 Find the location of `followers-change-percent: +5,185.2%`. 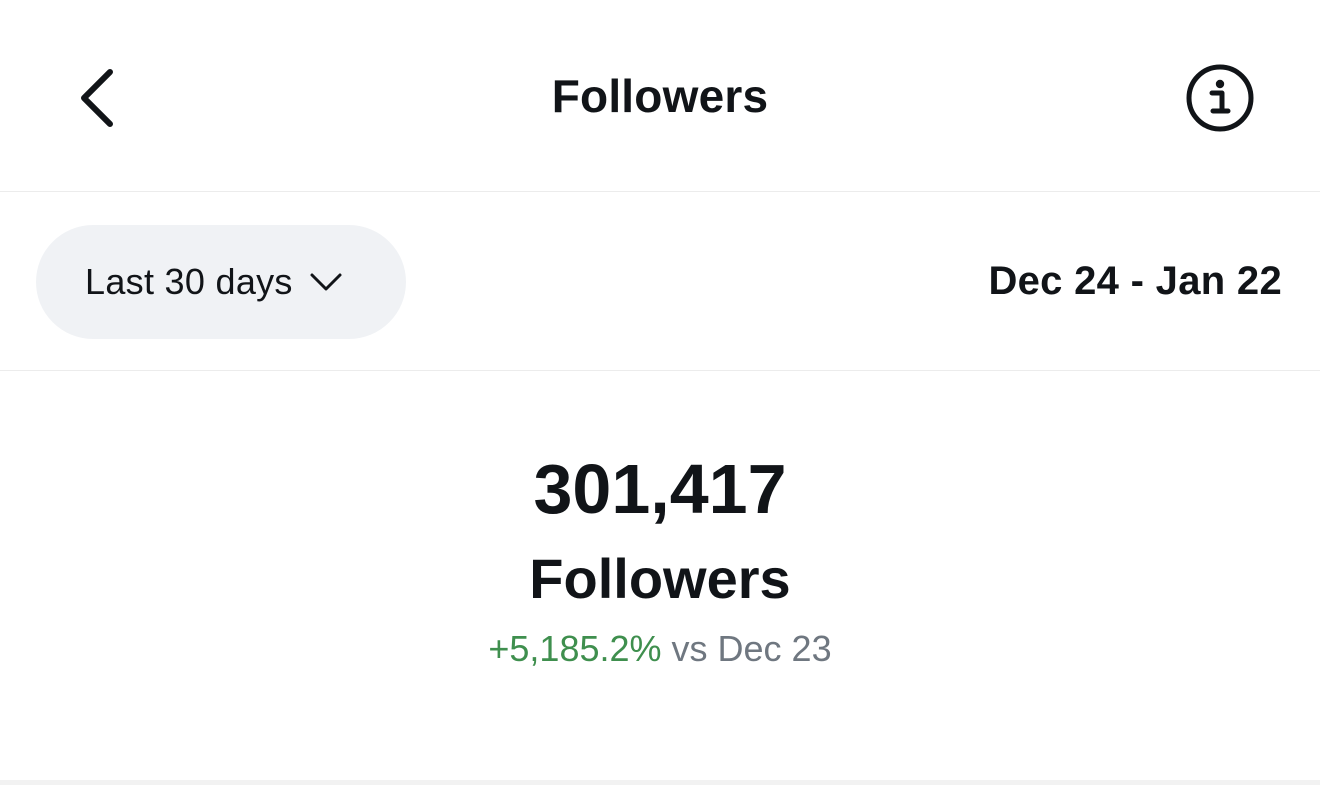

followers-change-percent: +5,185.2% is located at coordinates (575, 648).